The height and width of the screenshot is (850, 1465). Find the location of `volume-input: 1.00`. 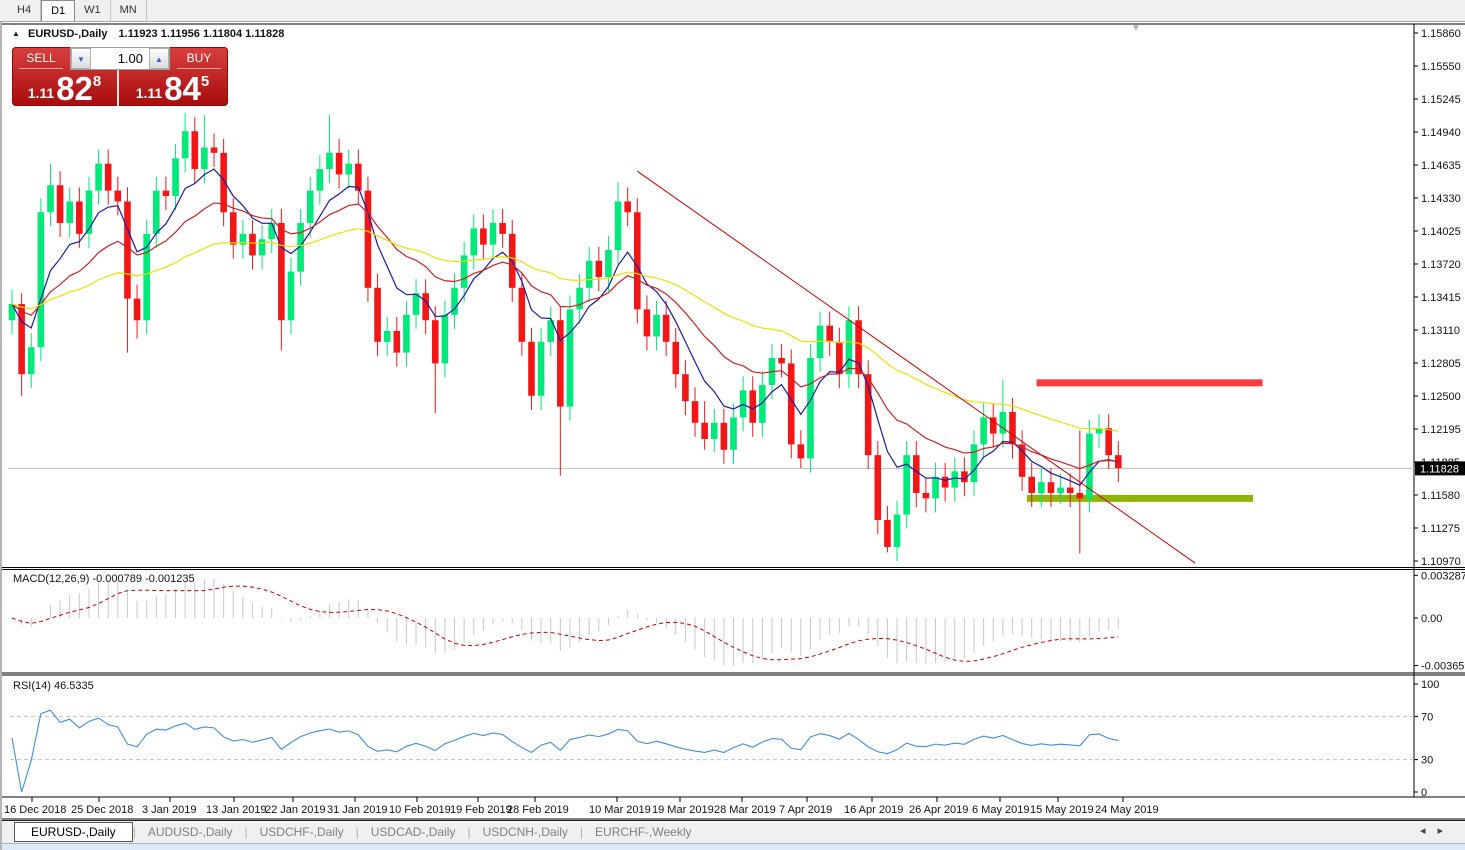

volume-input: 1.00 is located at coordinates (120, 58).